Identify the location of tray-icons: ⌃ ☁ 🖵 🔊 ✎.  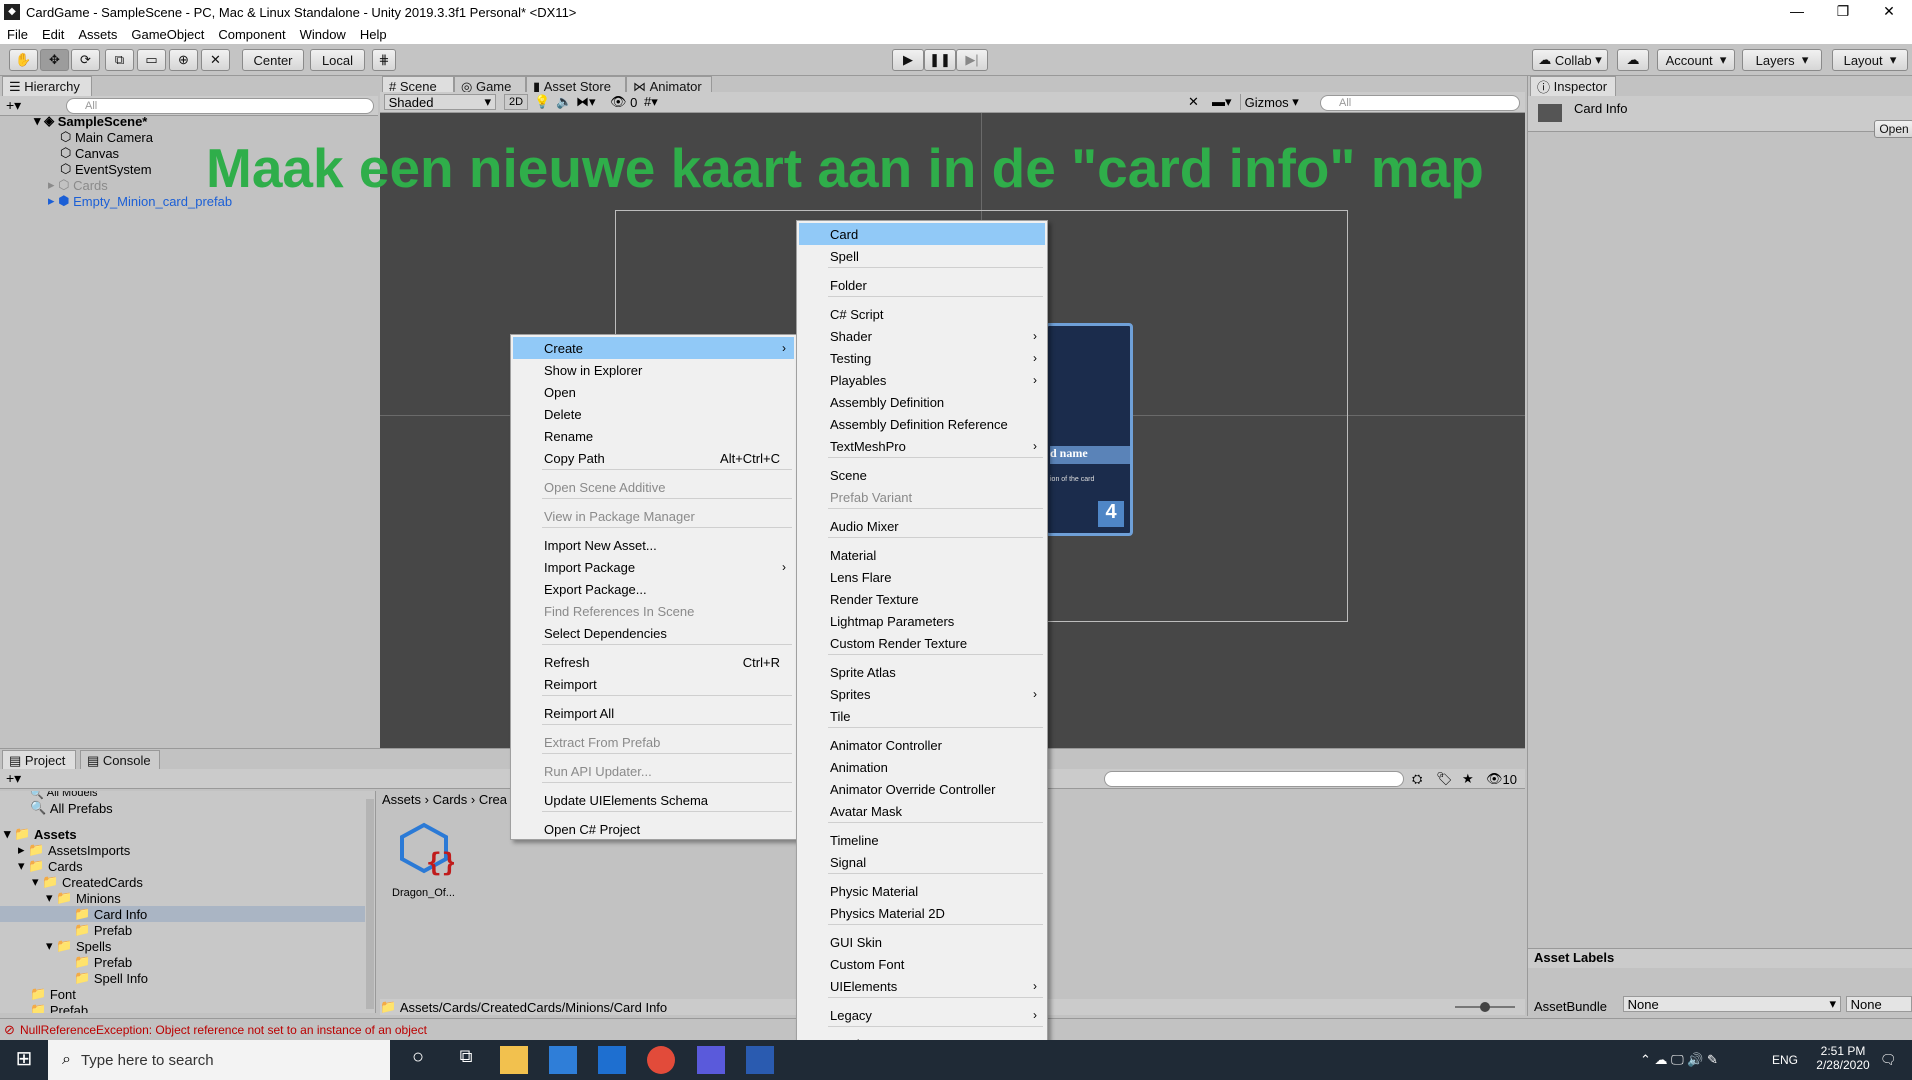
(1679, 1060).